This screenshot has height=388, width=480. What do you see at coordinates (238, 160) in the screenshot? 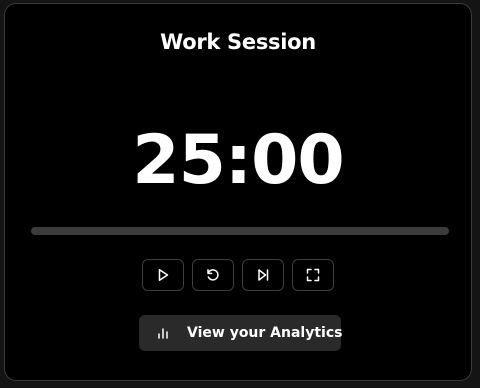
I see `timer-display: 25:00` at bounding box center [238, 160].